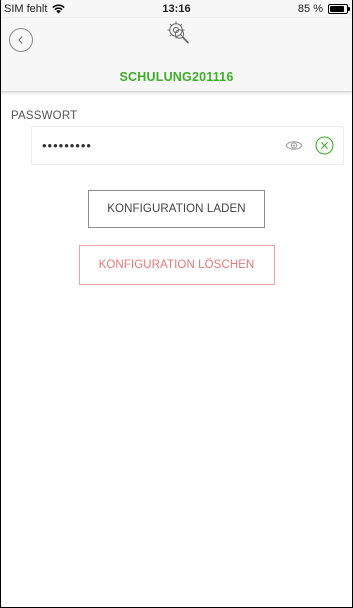 The height and width of the screenshot is (608, 353). Describe the element at coordinates (176, 9) in the screenshot. I see `status-bar: SIM fehlt 13:16 85 %` at that location.